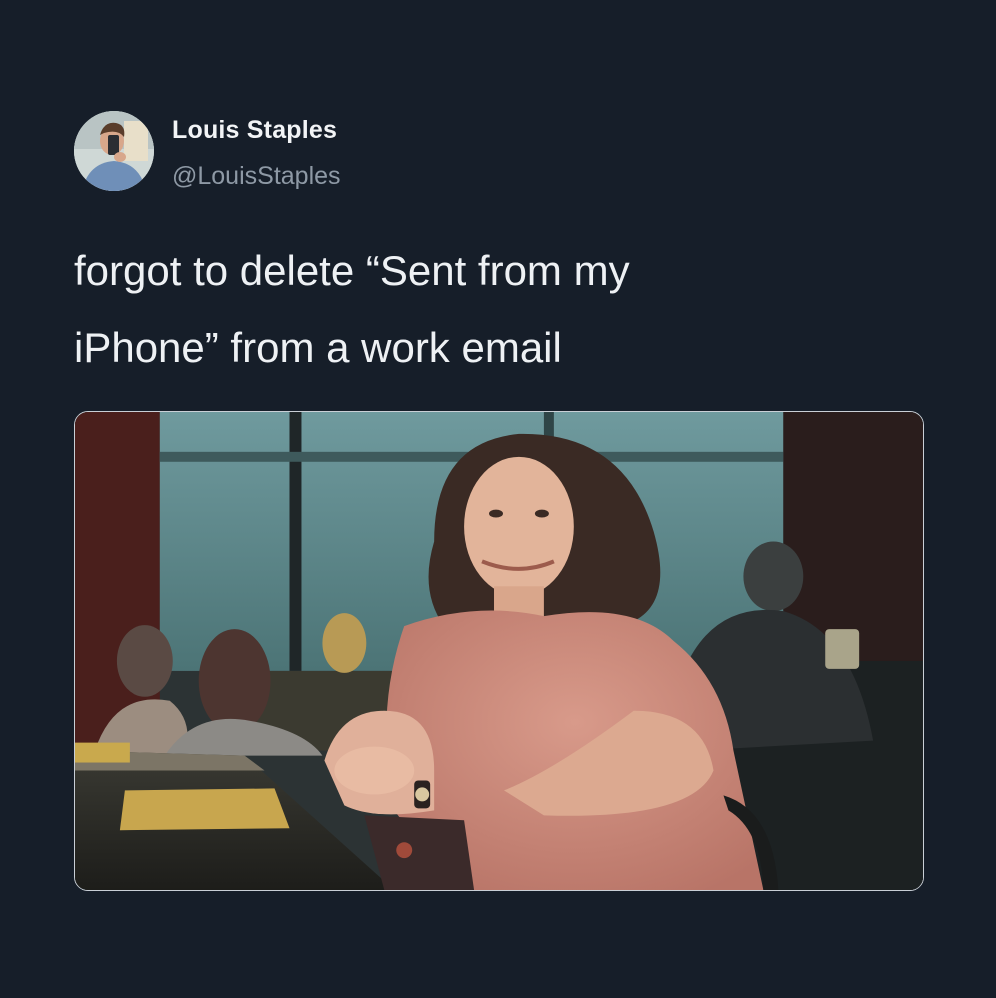  Describe the element at coordinates (256, 176) in the screenshot. I see `author-handle: @LouisStaples` at that location.